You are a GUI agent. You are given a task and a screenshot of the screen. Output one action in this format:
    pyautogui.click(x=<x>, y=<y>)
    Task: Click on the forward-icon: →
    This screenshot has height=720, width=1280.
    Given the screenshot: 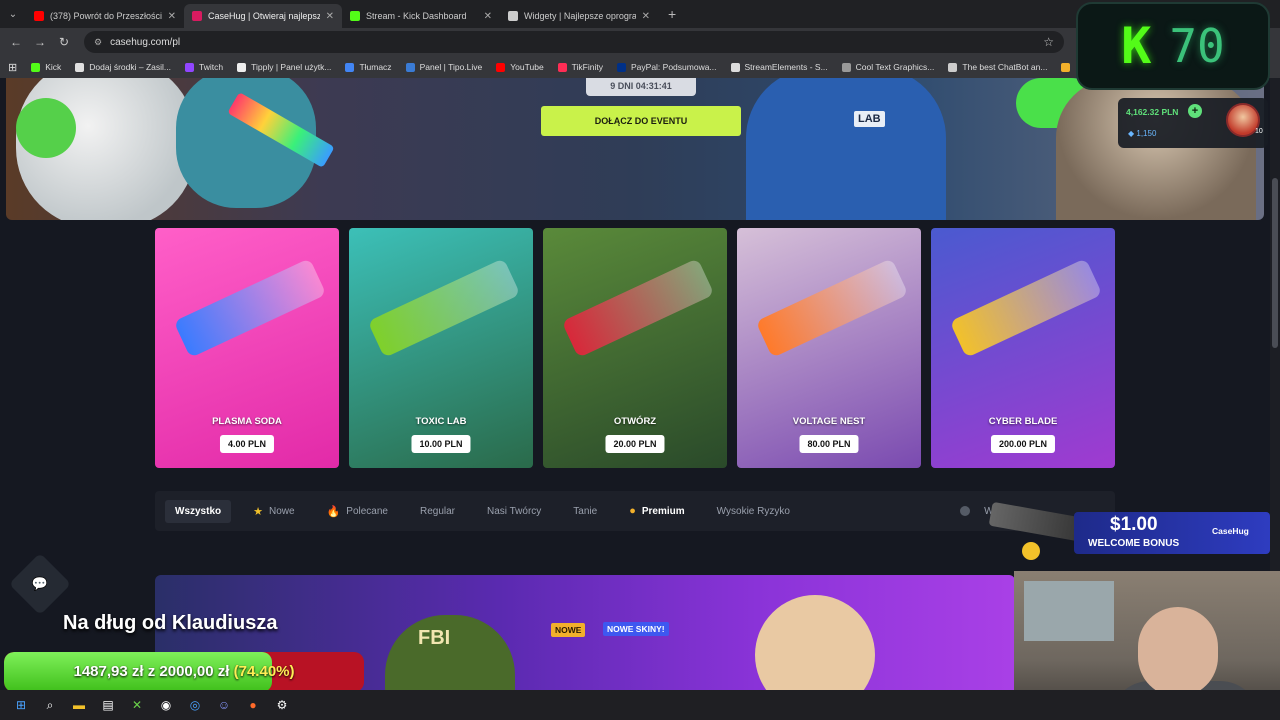 What is the action you would take?
    pyautogui.click(x=40, y=42)
    